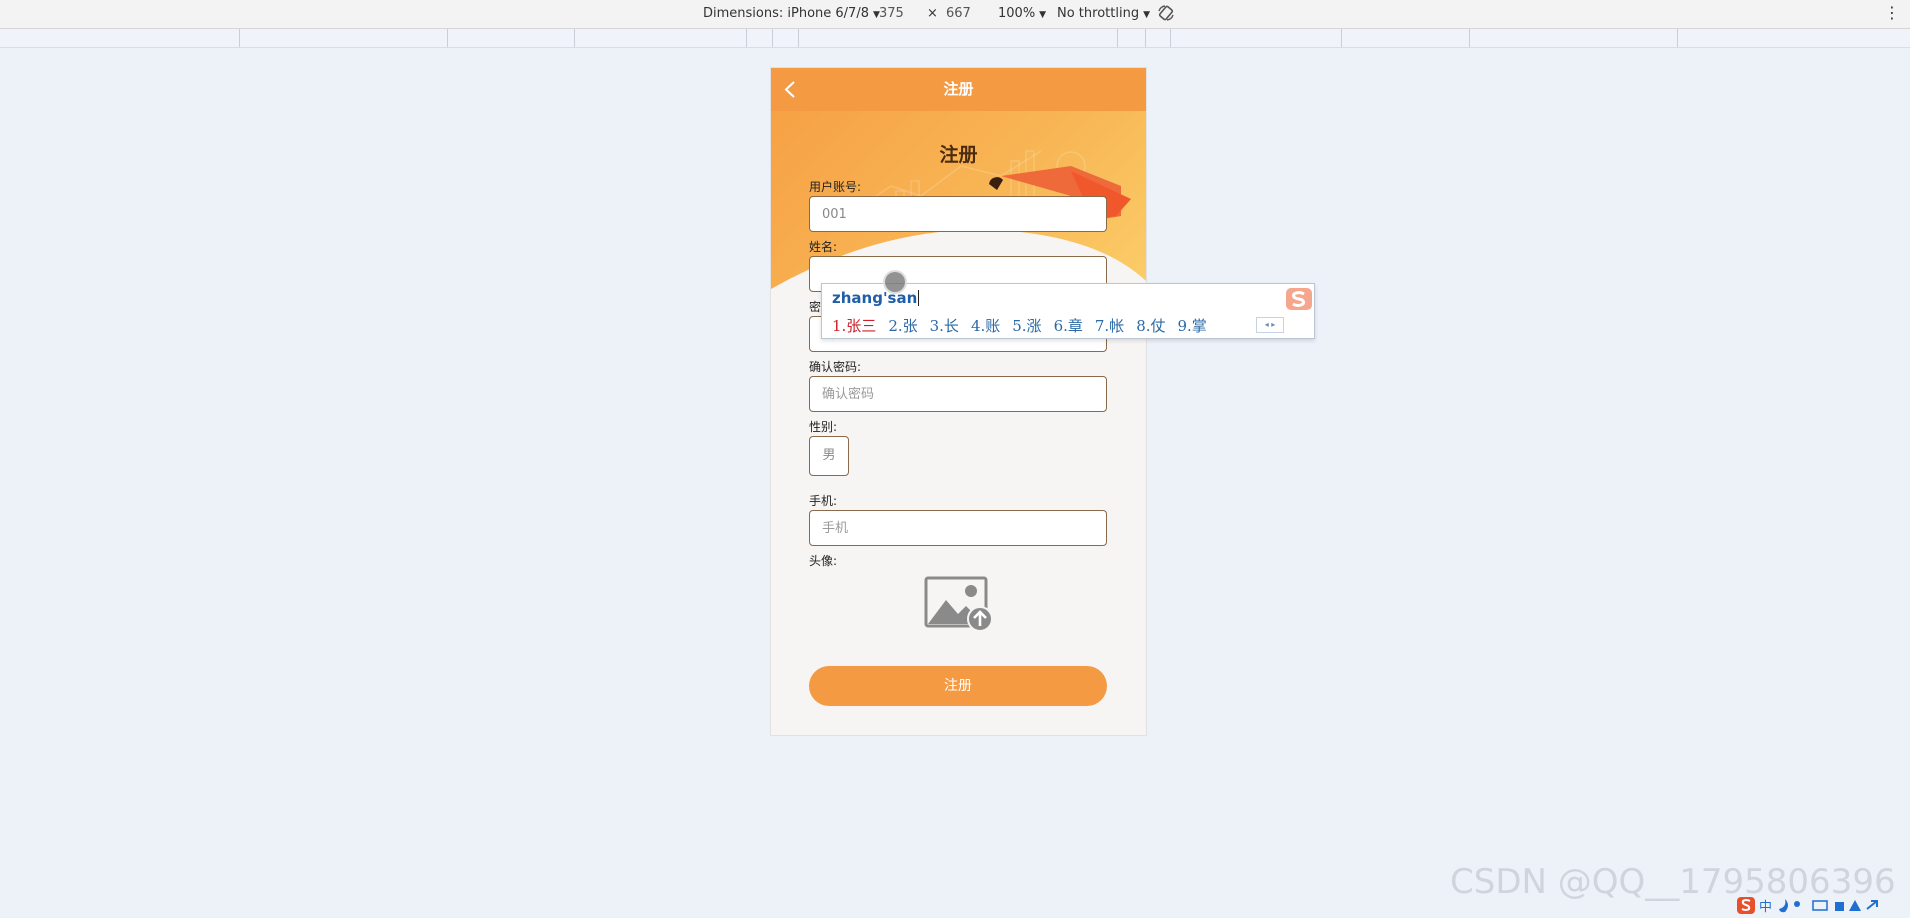 The width and height of the screenshot is (1910, 918). I want to click on nav-title: 注册, so click(958, 89).